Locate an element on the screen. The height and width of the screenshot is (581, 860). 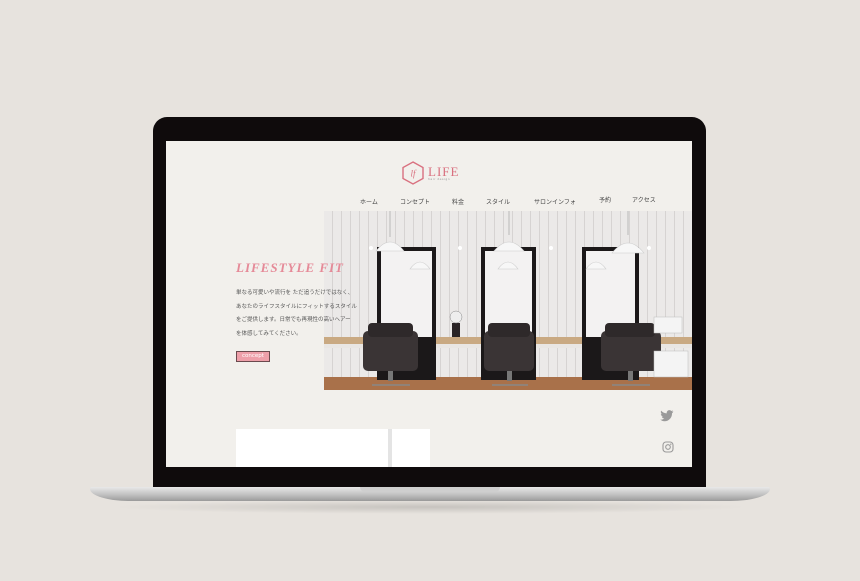
instagram-icon is located at coordinates (668, 447).